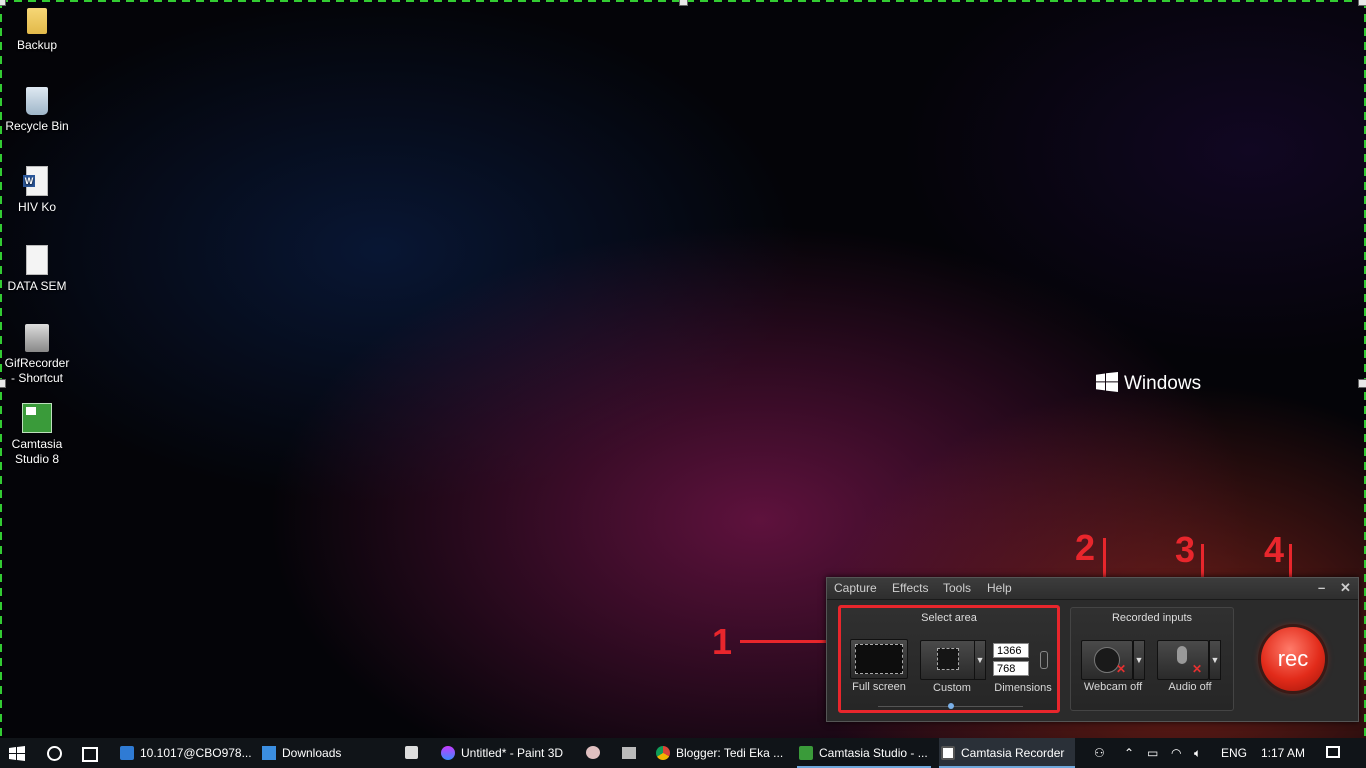 This screenshot has width=1366, height=768. Describe the element at coordinates (1011, 668) in the screenshot. I see `height-input: 768` at that location.